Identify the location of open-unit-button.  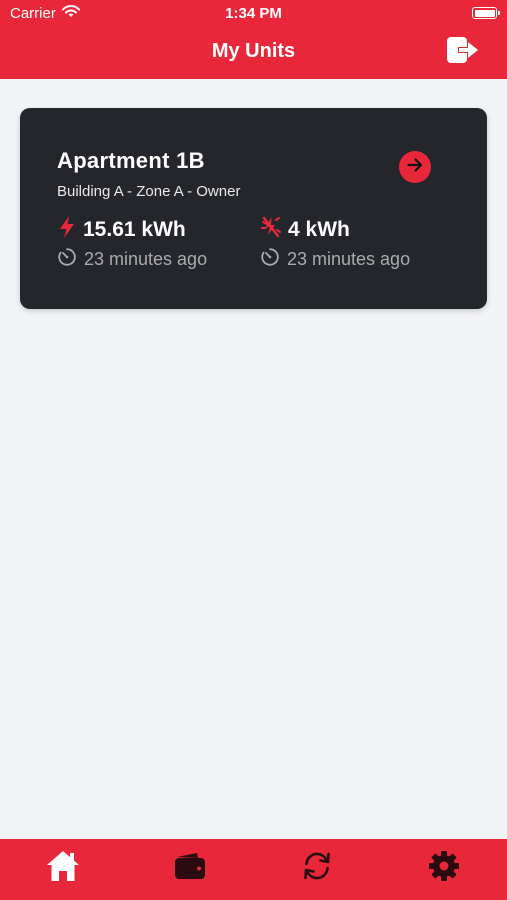
(415, 167).